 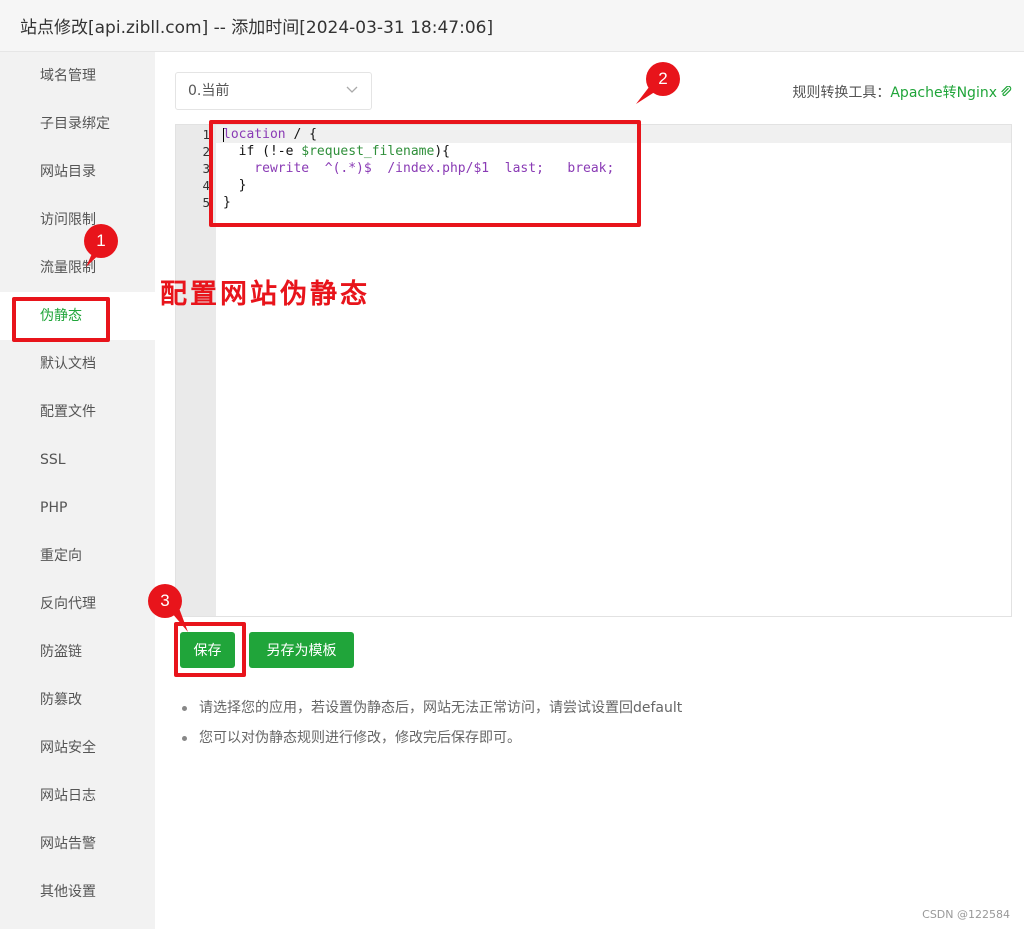 I want to click on sidebar-item-tamper-proof: 防篡改, so click(x=77, y=700).